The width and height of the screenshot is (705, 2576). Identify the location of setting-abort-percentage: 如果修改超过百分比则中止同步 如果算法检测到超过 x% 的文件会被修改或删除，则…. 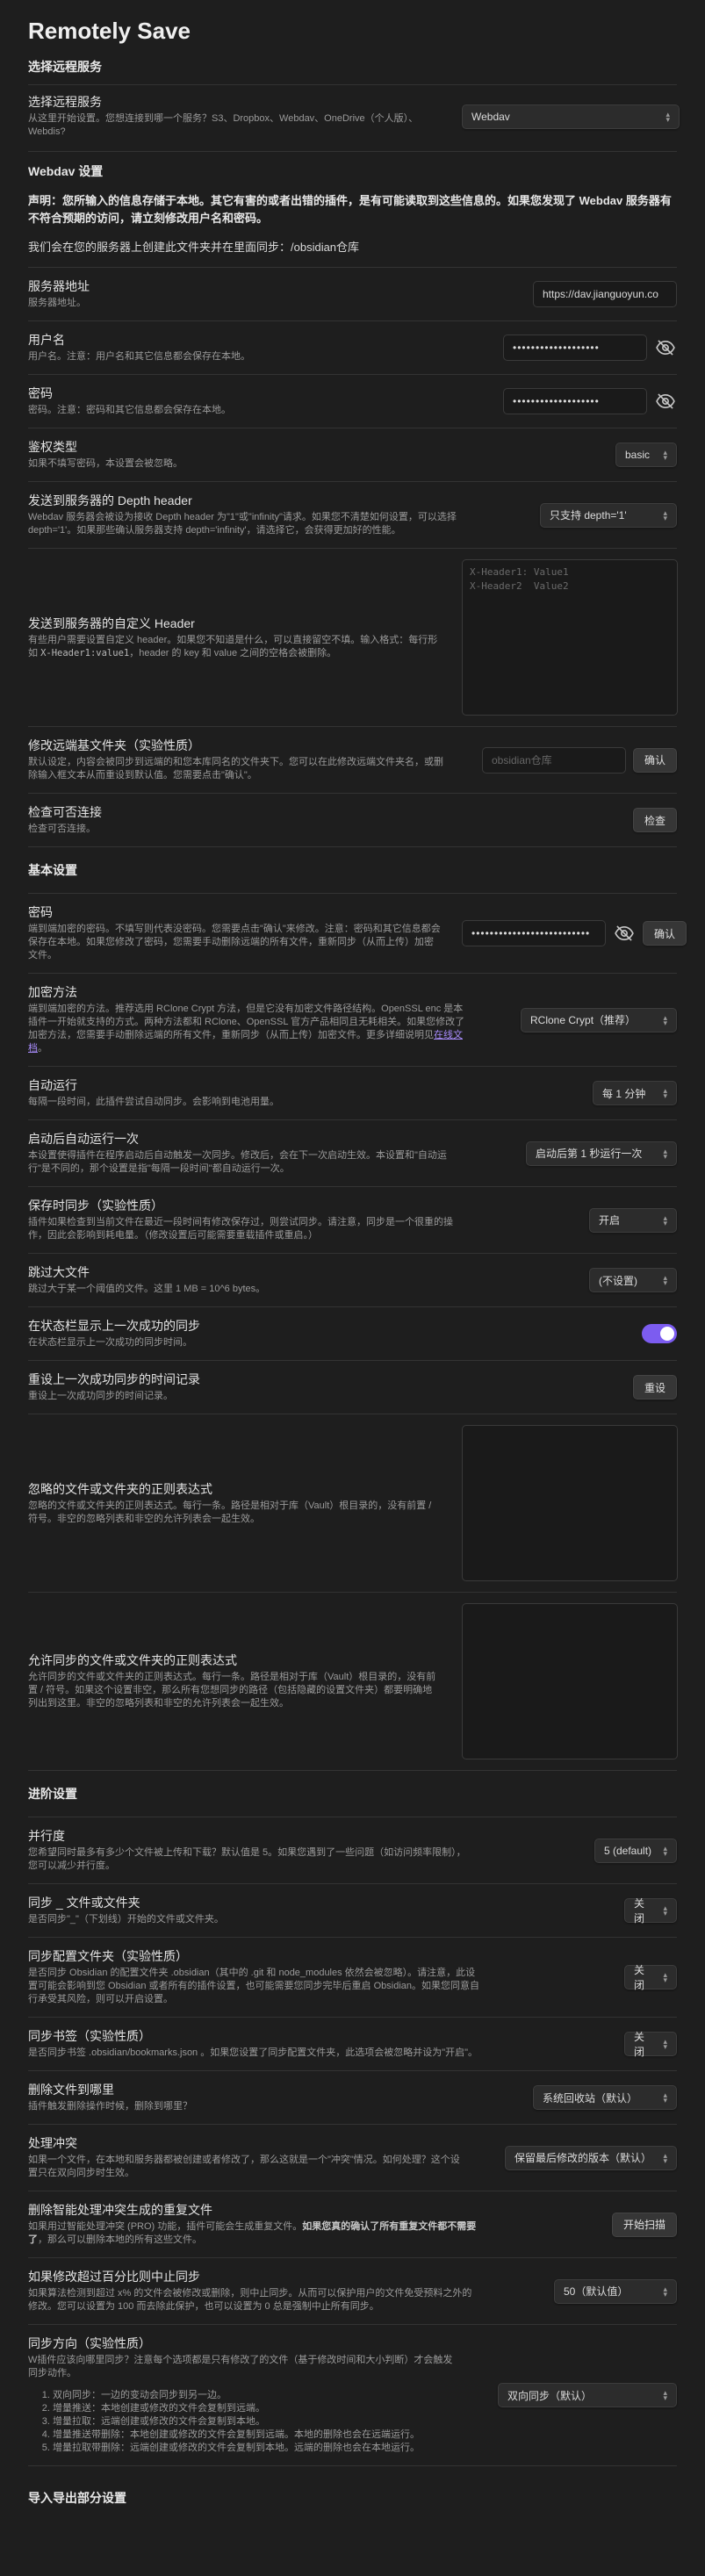
(352, 2290).